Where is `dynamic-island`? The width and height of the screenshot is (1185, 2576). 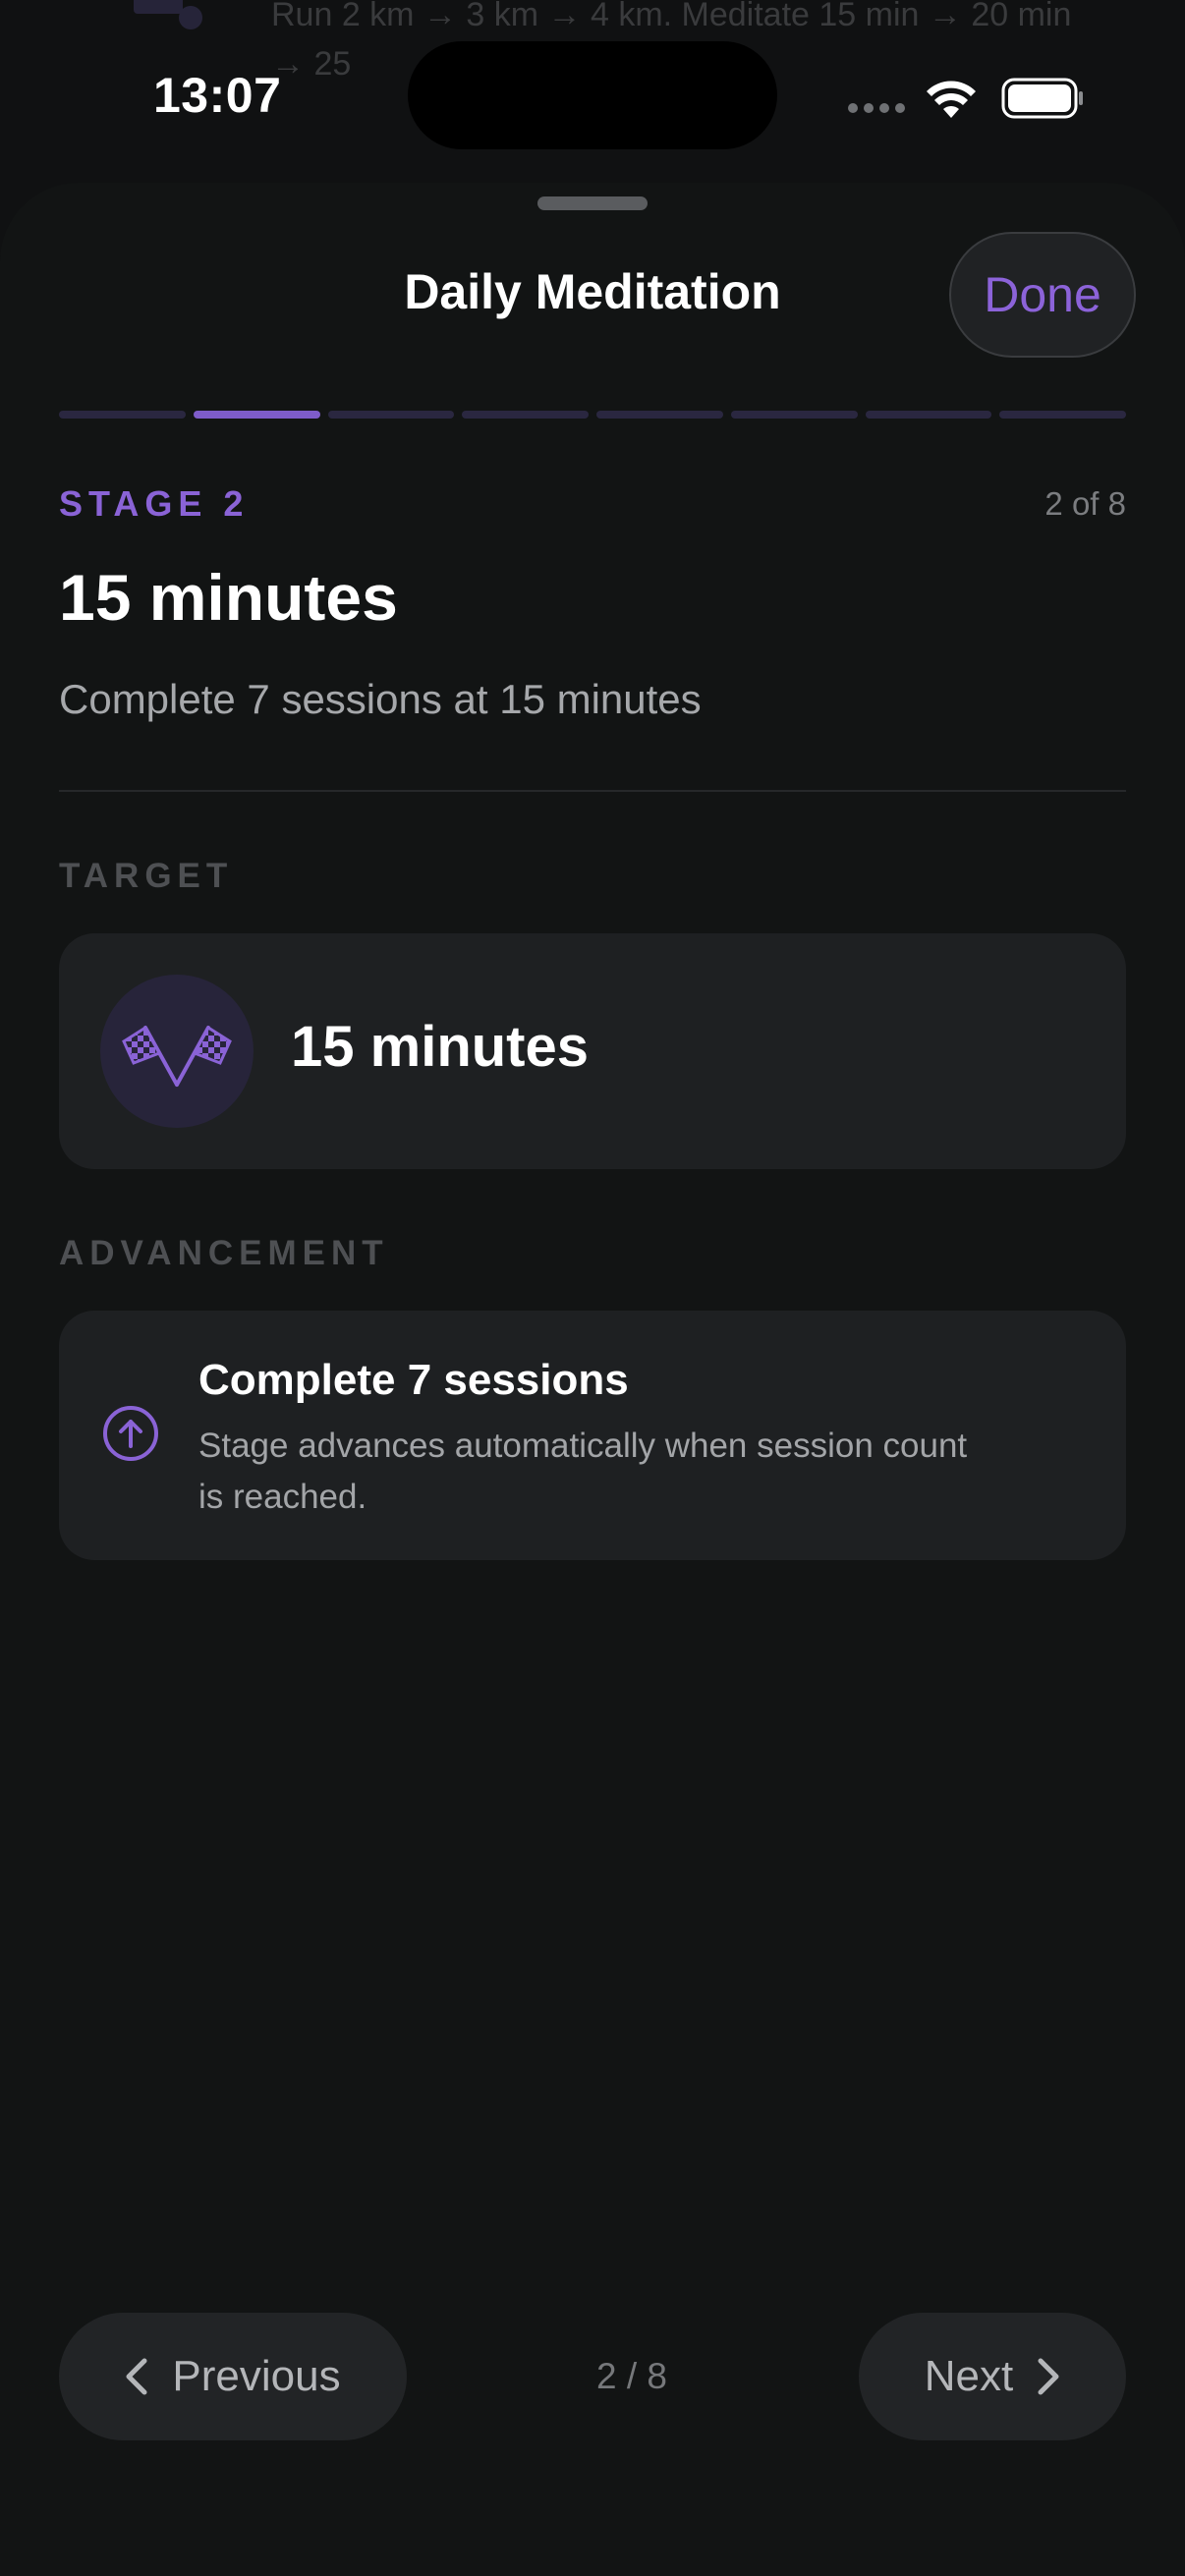
dynamic-island is located at coordinates (592, 95).